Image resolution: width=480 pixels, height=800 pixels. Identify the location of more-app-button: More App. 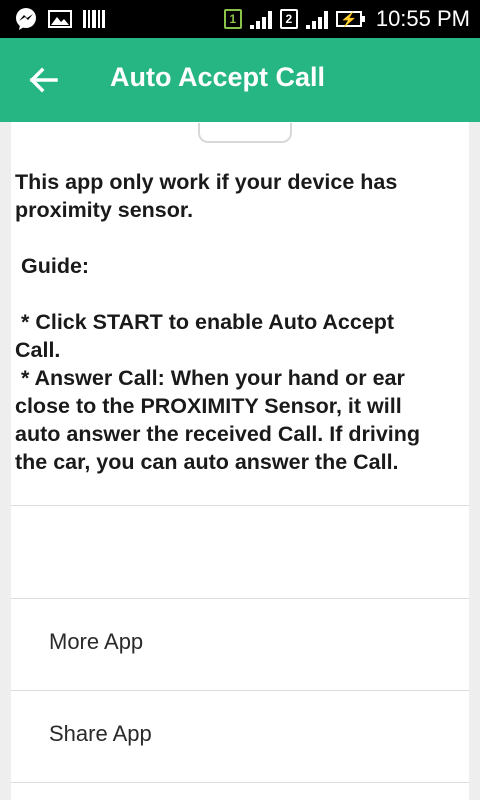
(240, 644).